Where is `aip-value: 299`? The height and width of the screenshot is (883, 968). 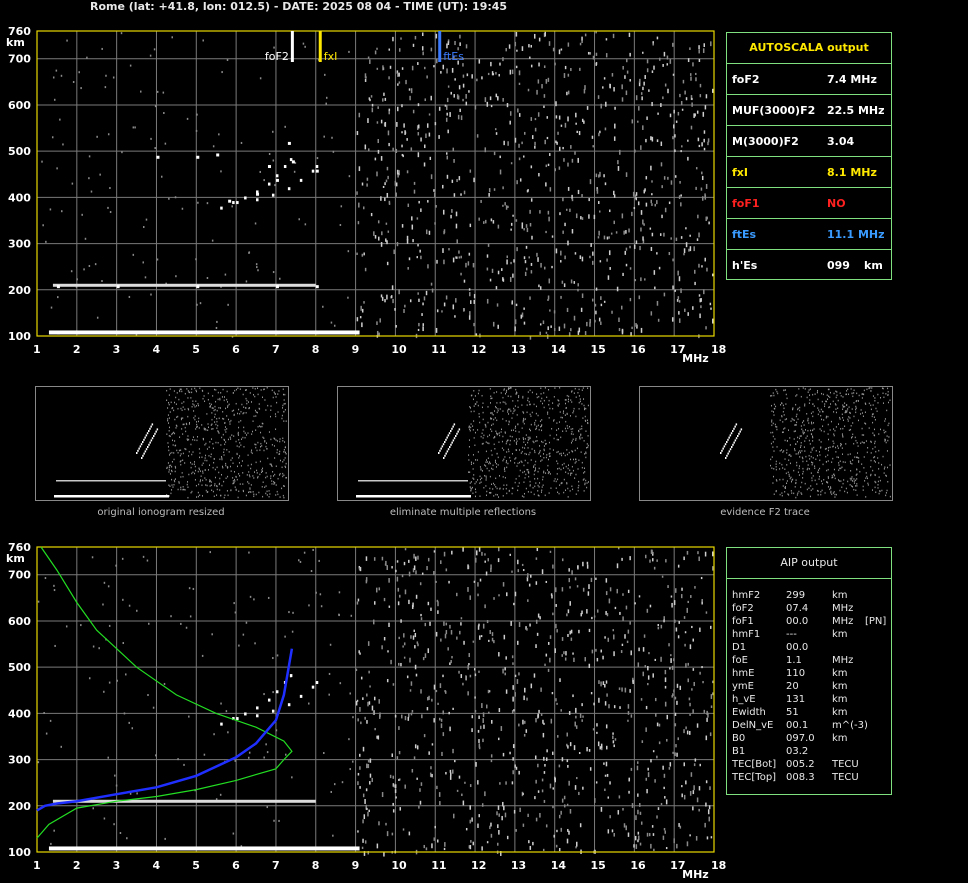 aip-value: 299 is located at coordinates (796, 595).